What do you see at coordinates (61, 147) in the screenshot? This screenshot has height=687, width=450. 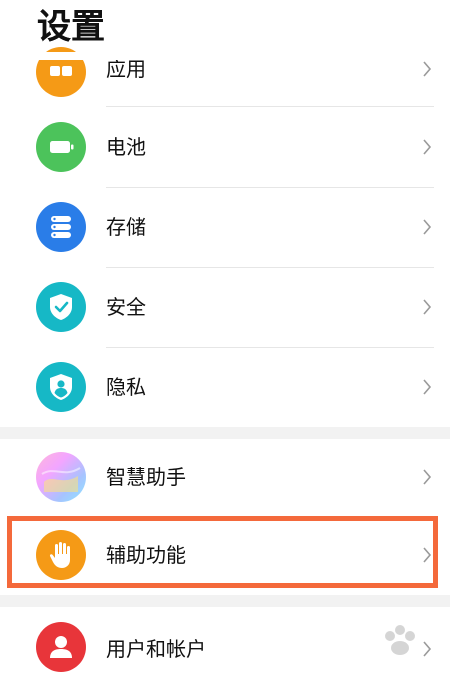 I see `battery-icon` at bounding box center [61, 147].